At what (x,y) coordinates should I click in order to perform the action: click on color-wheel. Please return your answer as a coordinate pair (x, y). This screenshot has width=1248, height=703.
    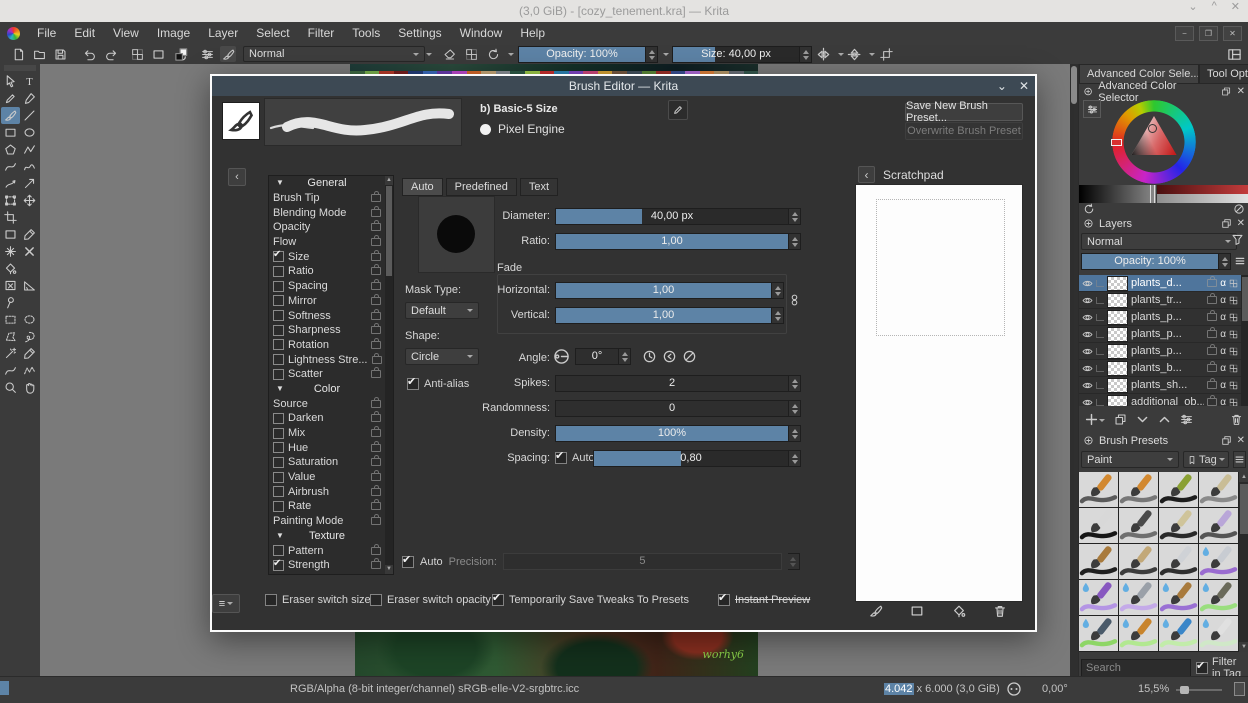
    Looking at the image, I should click on (1153, 142).